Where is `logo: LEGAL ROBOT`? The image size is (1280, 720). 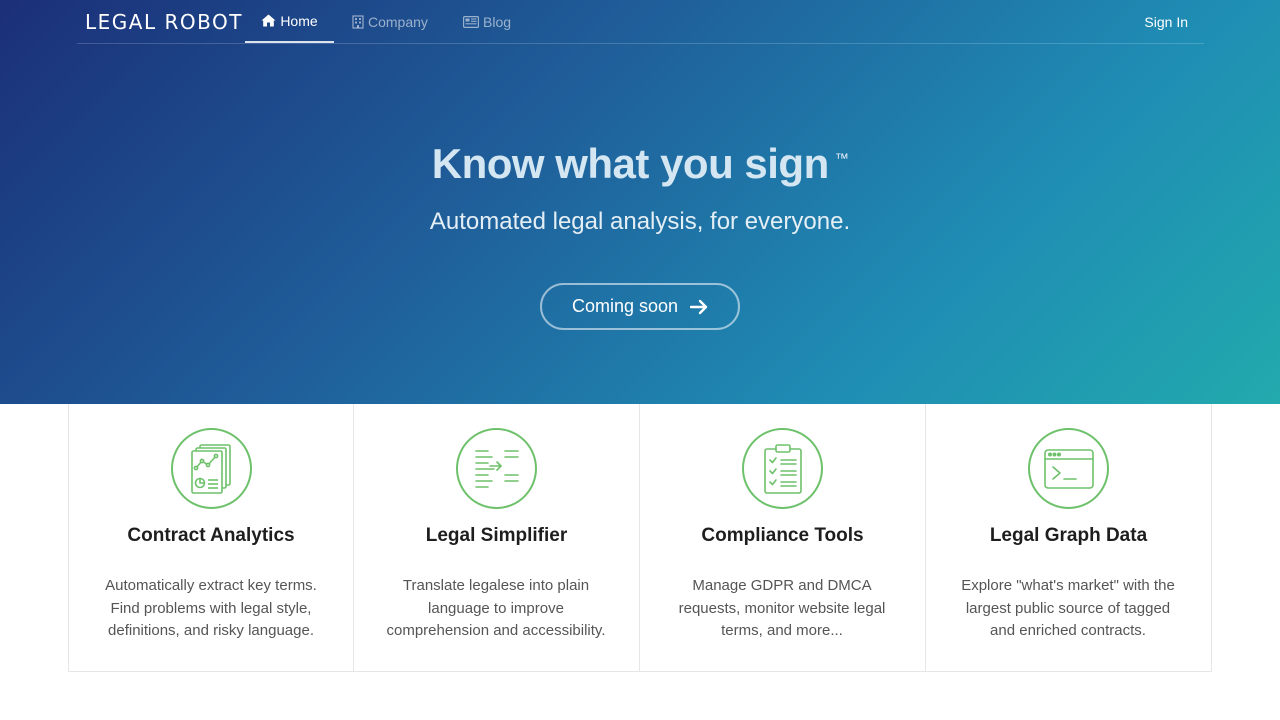
logo: LEGAL ROBOT is located at coordinates (164, 22).